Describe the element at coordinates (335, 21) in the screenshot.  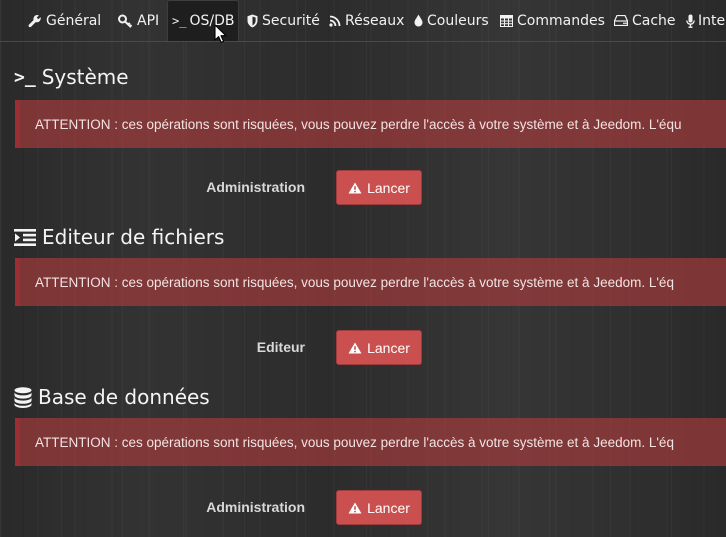
I see `rss-icon` at that location.